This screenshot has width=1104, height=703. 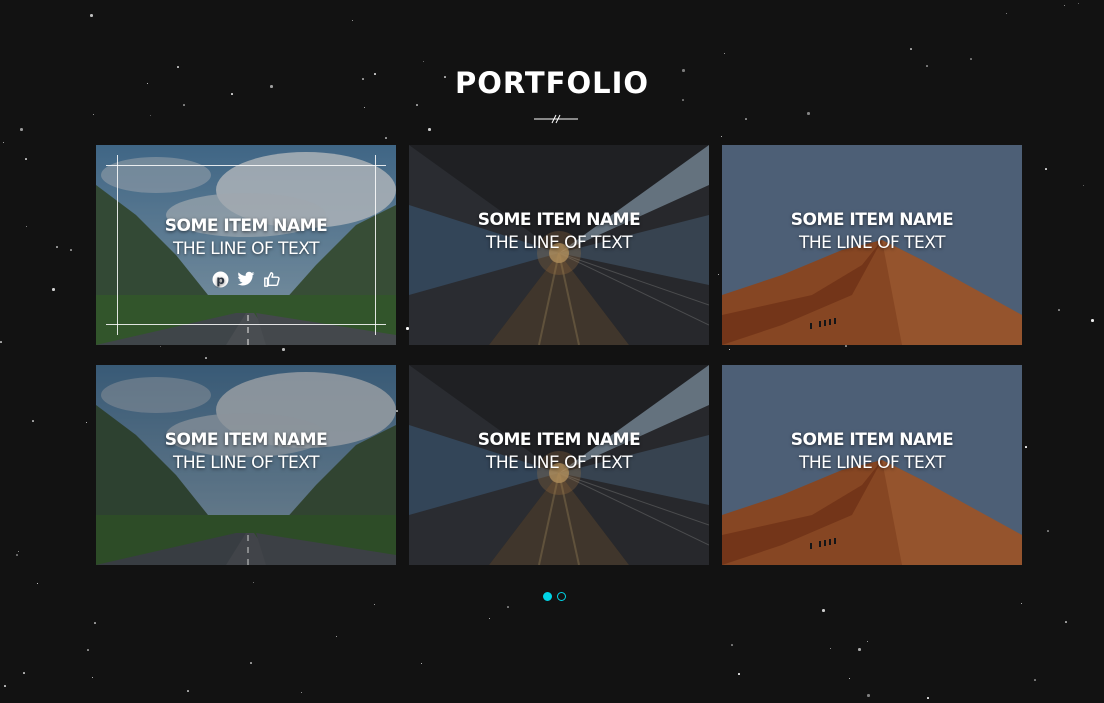 I want to click on thumbs-up-icon, so click(x=272, y=279).